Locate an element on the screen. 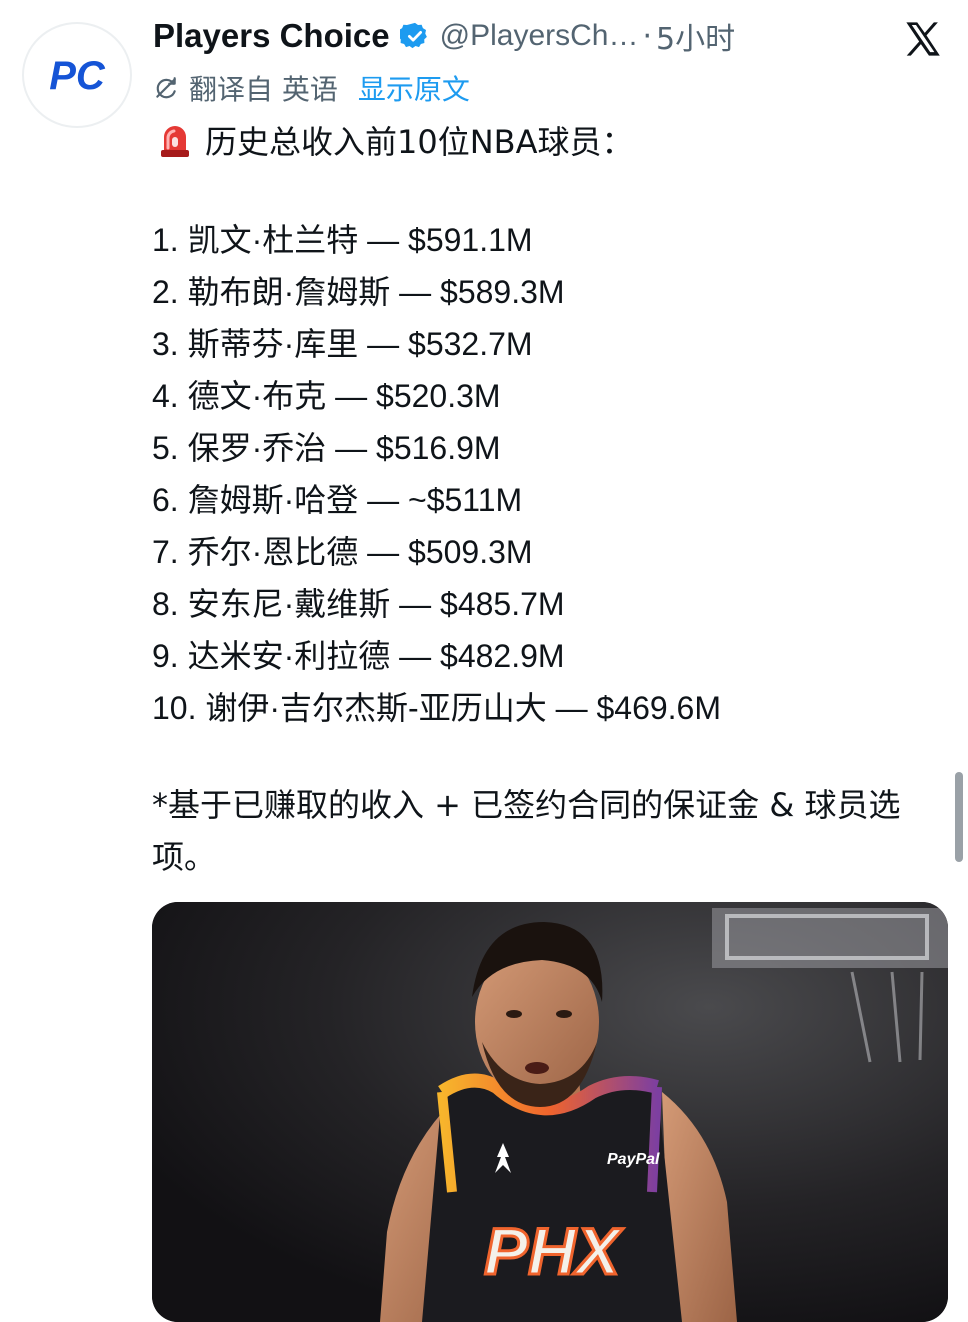 The image size is (968, 1322). display-name: Players Choice is located at coordinates (271, 36).